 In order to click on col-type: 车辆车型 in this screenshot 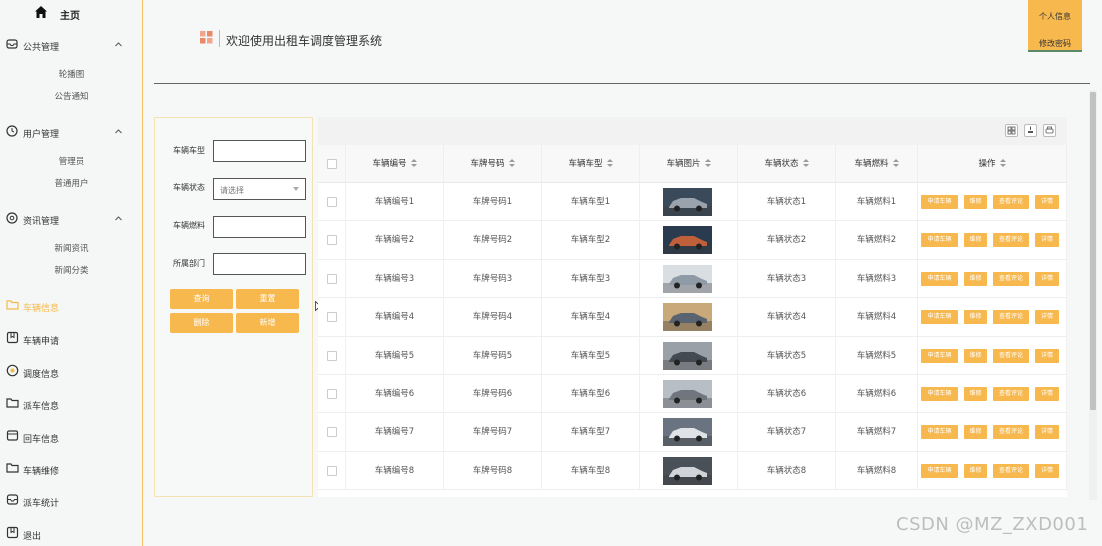, I will do `click(591, 164)`.